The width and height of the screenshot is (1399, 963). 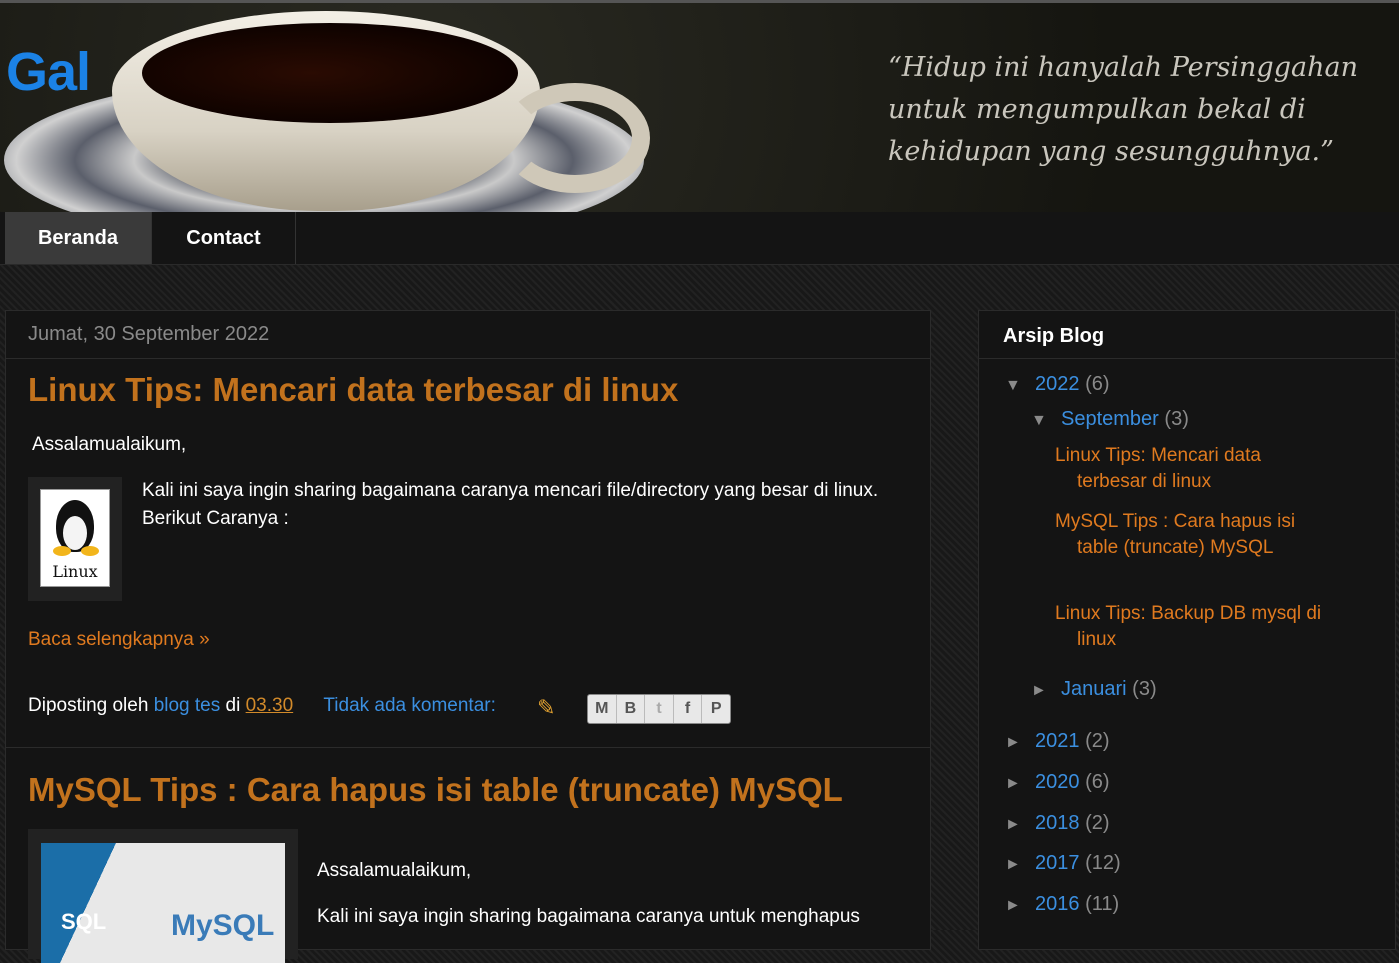 I want to click on archive-year-label: 2021, so click(x=1057, y=741).